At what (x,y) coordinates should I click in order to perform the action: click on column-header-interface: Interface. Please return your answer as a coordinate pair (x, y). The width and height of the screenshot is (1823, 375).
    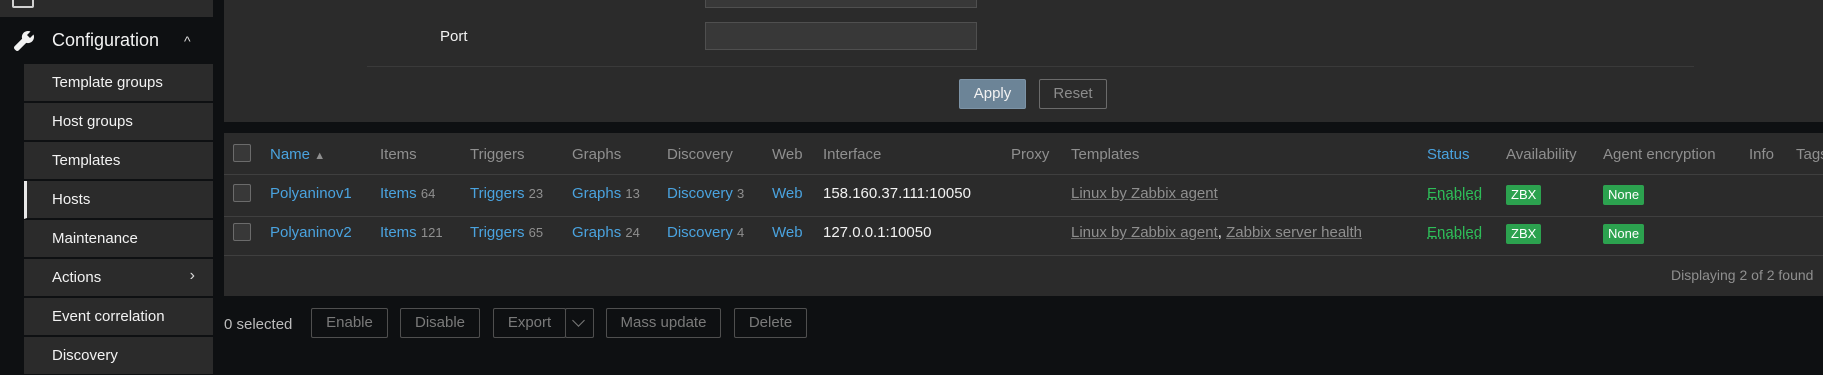
    Looking at the image, I should click on (852, 154).